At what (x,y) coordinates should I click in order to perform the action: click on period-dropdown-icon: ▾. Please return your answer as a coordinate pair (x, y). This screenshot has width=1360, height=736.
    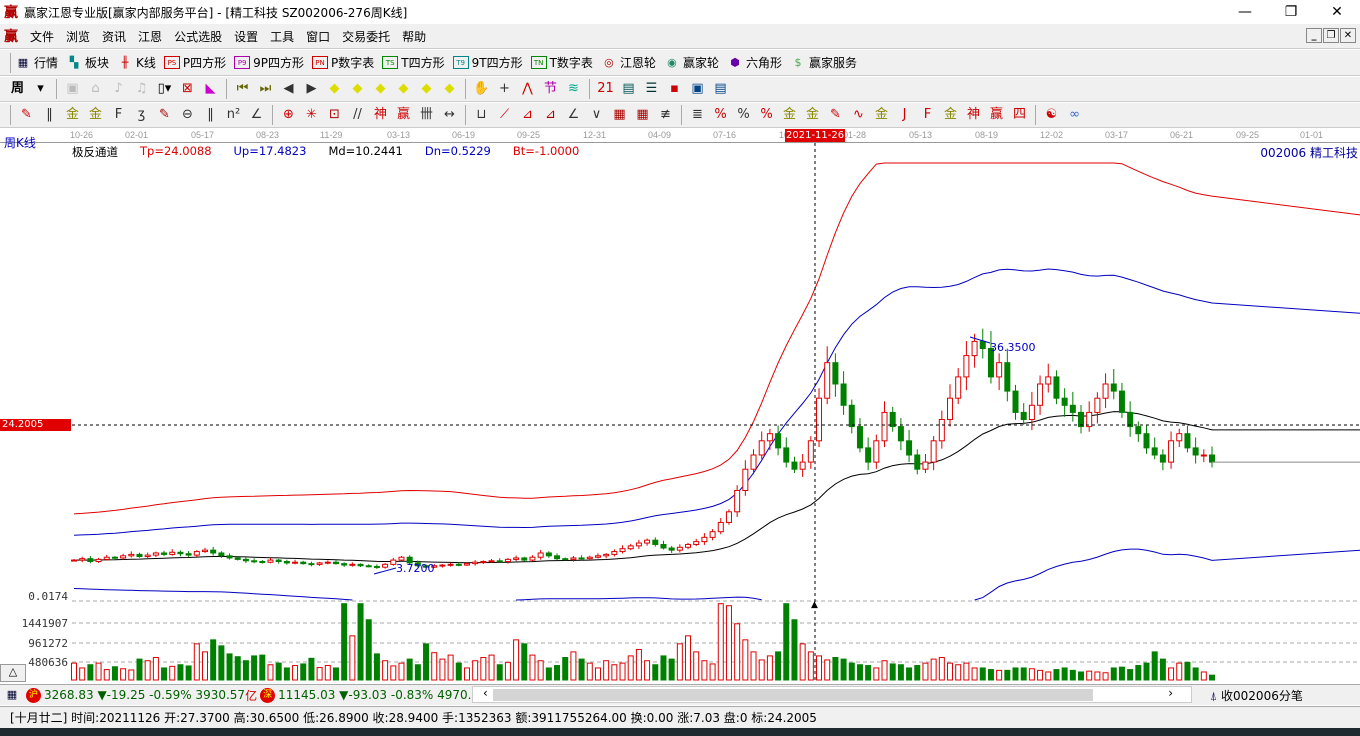
    Looking at the image, I should click on (40, 89).